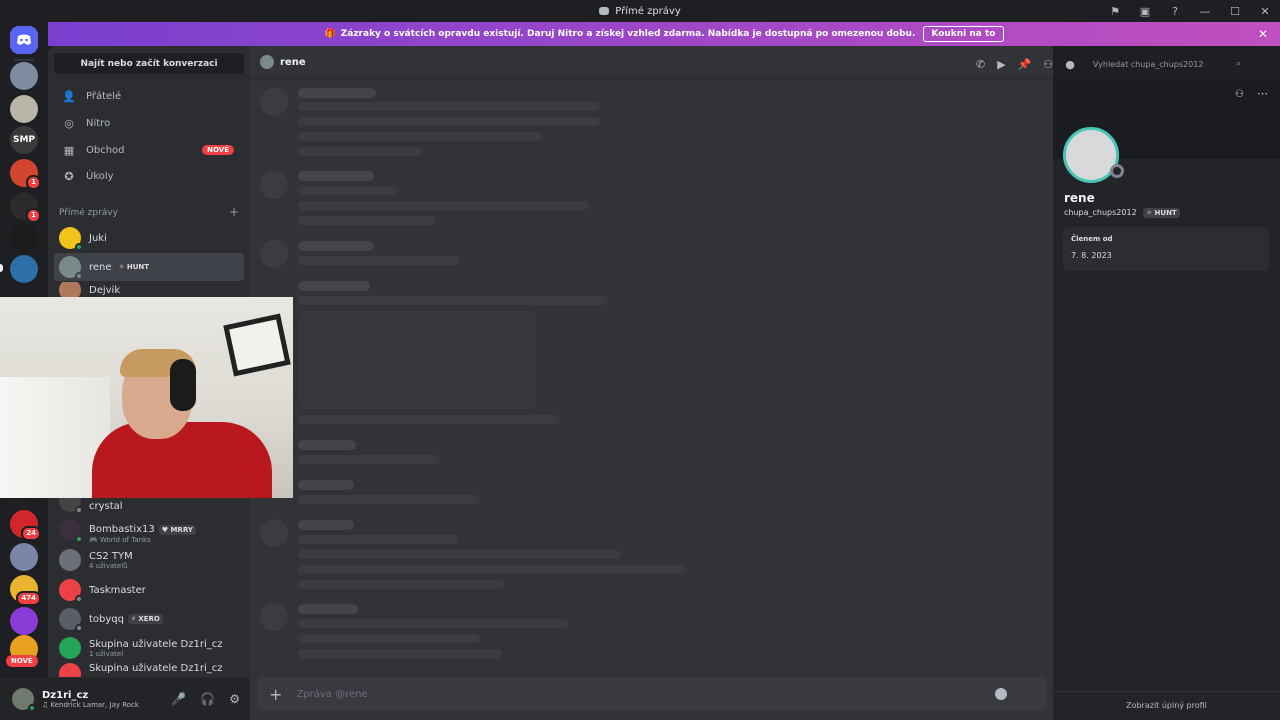 The width and height of the screenshot is (1280, 720). Describe the element at coordinates (117, 590) in the screenshot. I see `dm-name: Taskmaster` at that location.